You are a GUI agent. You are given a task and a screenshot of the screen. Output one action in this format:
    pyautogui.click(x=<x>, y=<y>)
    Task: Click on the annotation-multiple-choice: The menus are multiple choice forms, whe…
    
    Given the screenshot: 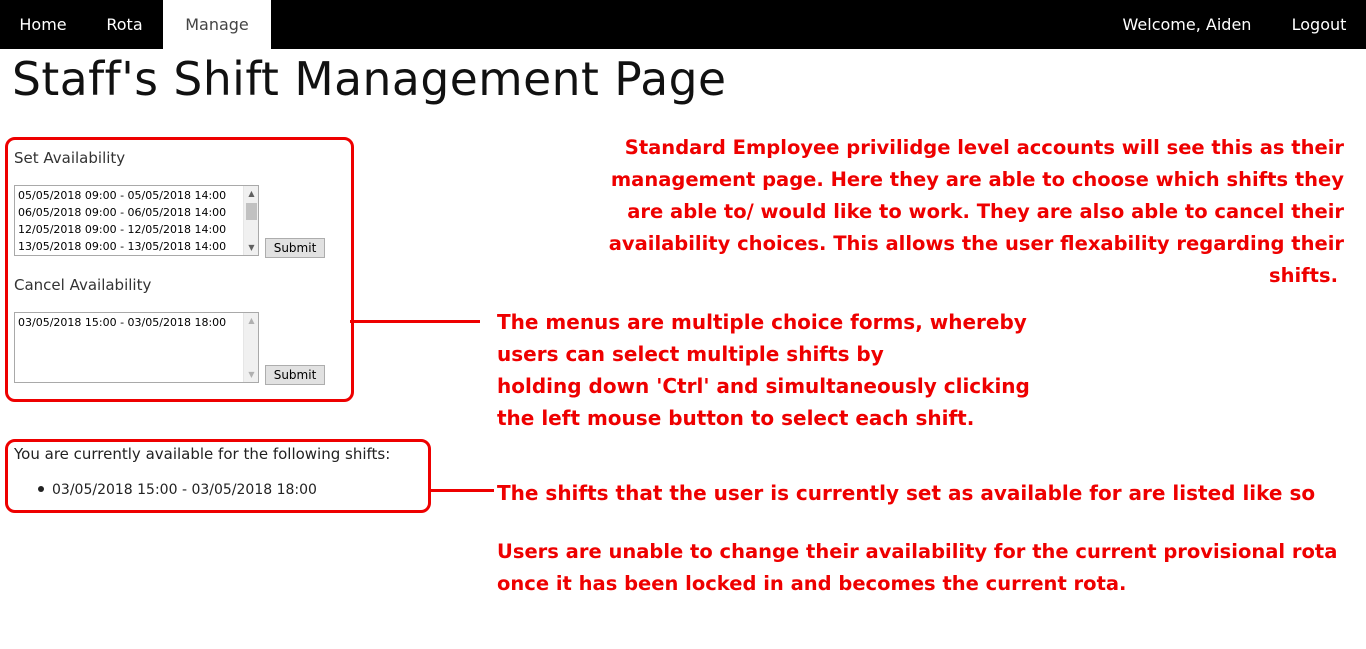 What is the action you would take?
    pyautogui.click(x=777, y=370)
    